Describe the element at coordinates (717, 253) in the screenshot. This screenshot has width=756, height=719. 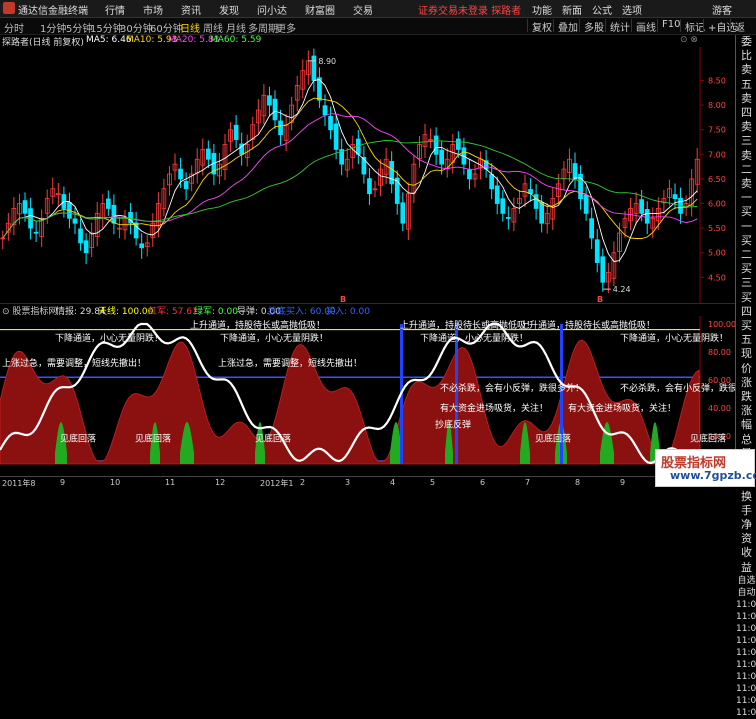
I see `price-tick-label: 5.00` at that location.